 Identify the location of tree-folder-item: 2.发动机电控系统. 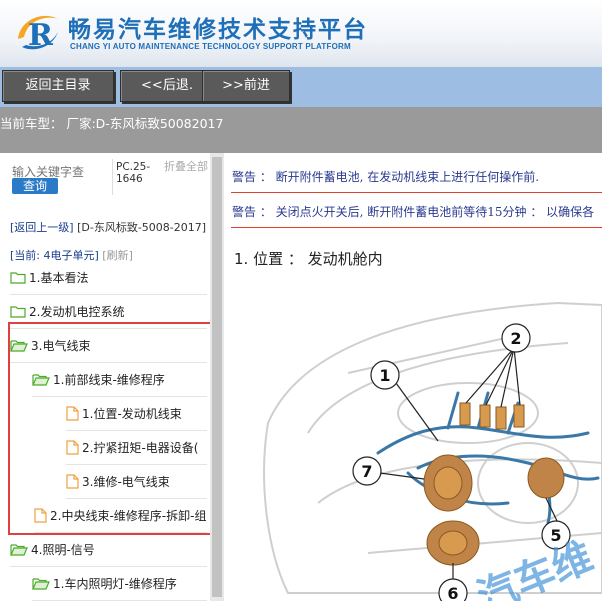
(108, 311).